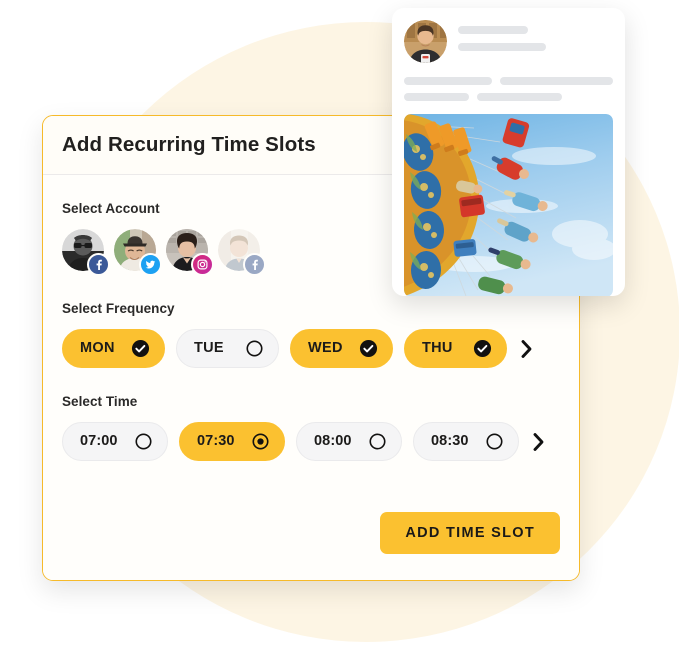  Describe the element at coordinates (437, 348) in the screenshot. I see `frequency-option-label: THU` at that location.